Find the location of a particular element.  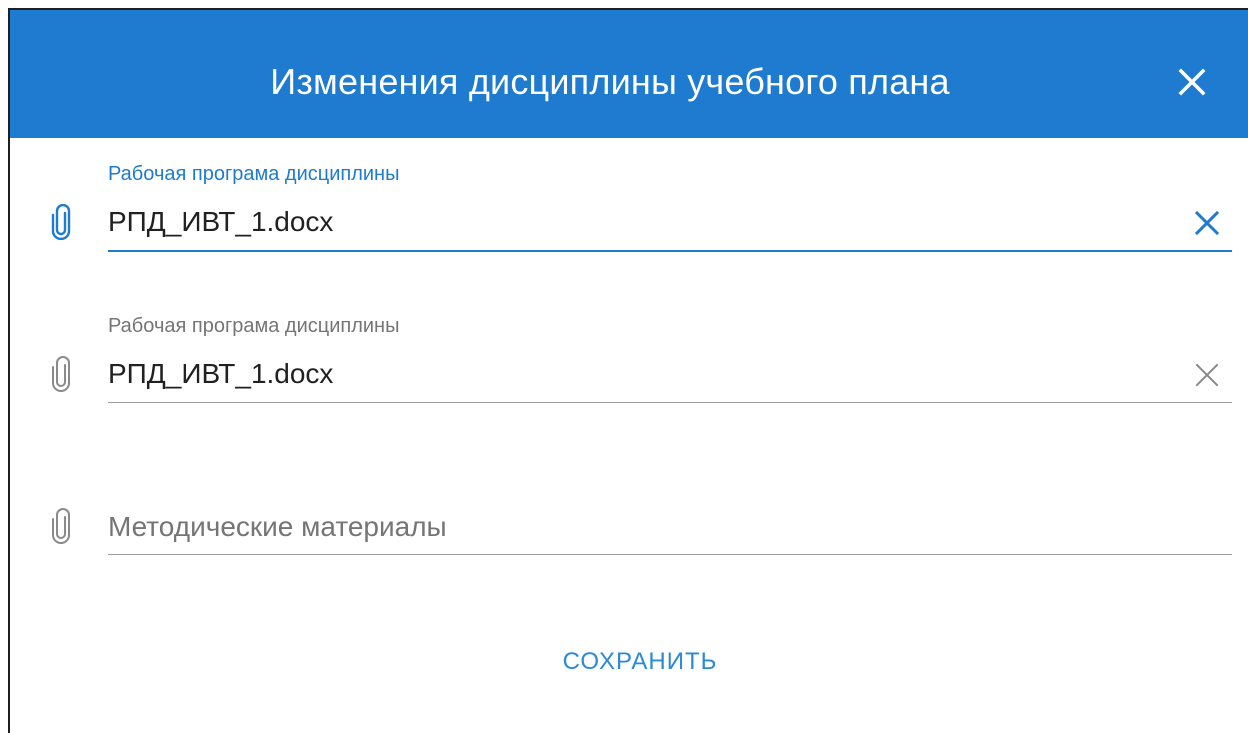

dialog-title: Изменения дисциплины учебного плана is located at coordinates (610, 81).